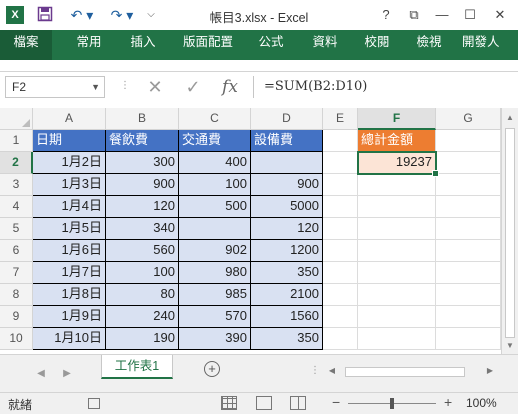  Describe the element at coordinates (16, 251) in the screenshot. I see `row-header-6: 6` at that location.